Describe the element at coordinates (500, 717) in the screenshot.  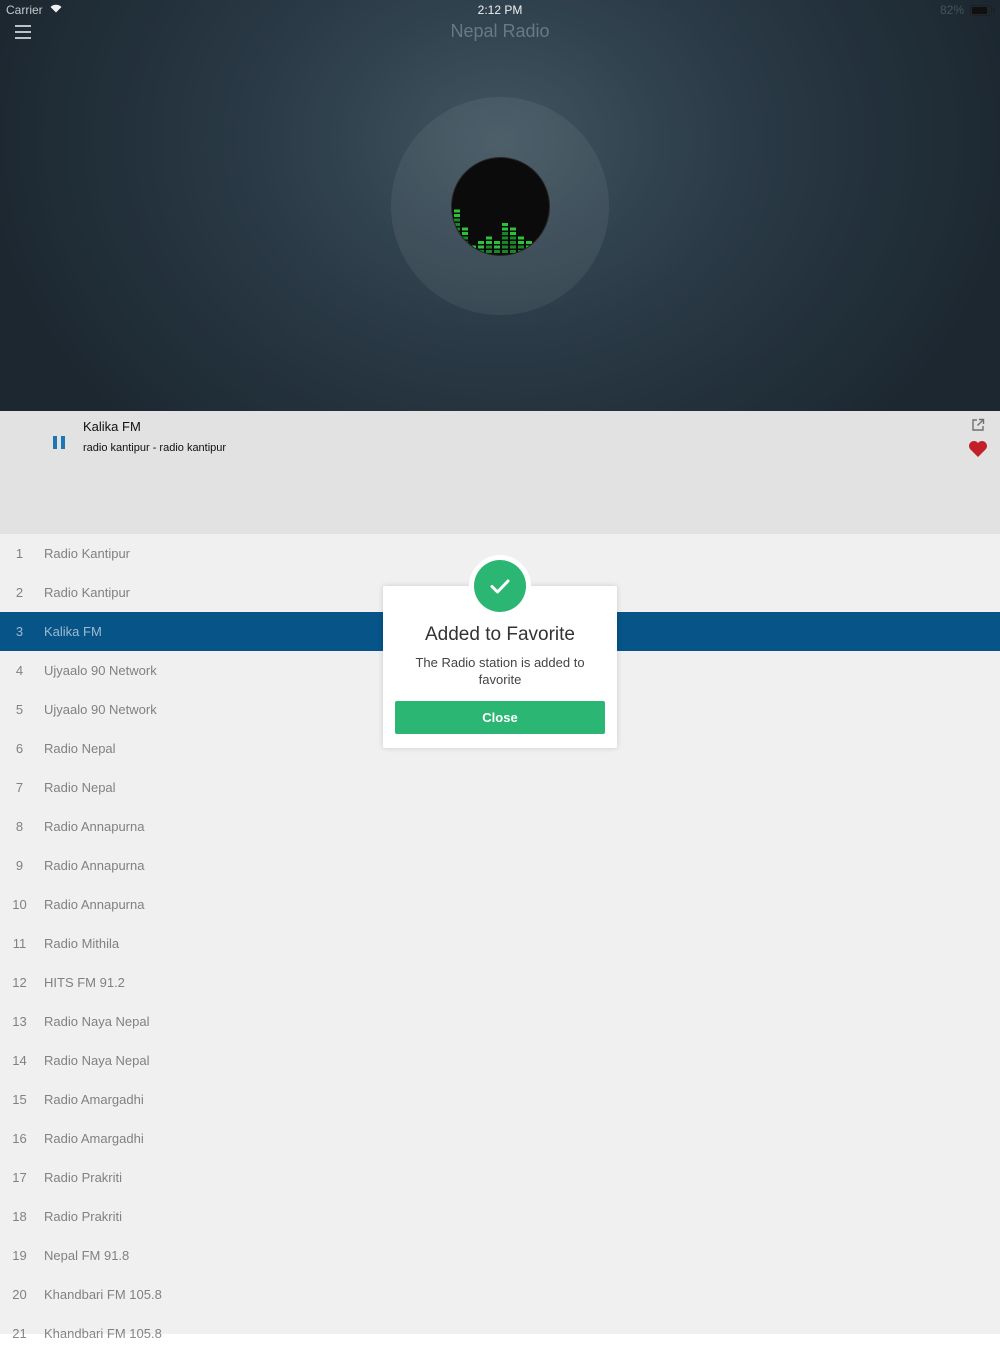
I see `close-button: Close` at that location.